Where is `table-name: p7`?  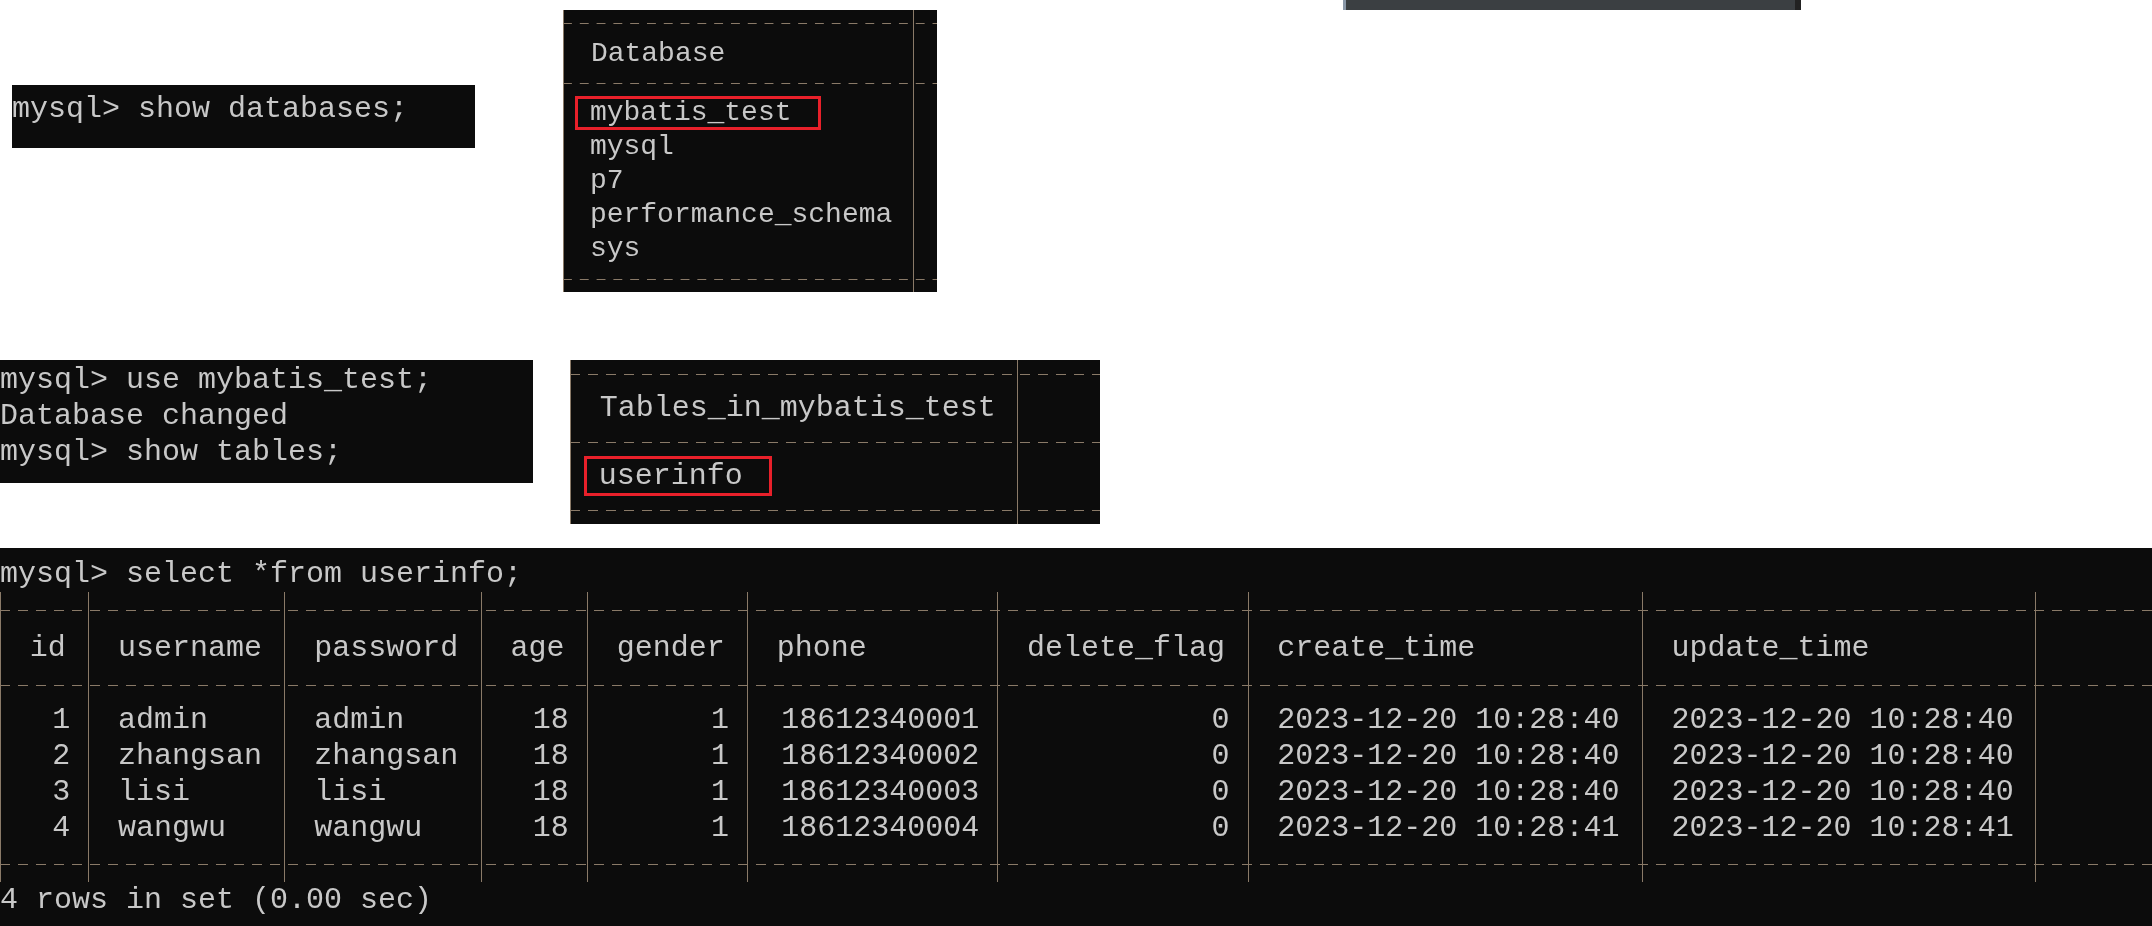
table-name: p7 is located at coordinates (606, 181).